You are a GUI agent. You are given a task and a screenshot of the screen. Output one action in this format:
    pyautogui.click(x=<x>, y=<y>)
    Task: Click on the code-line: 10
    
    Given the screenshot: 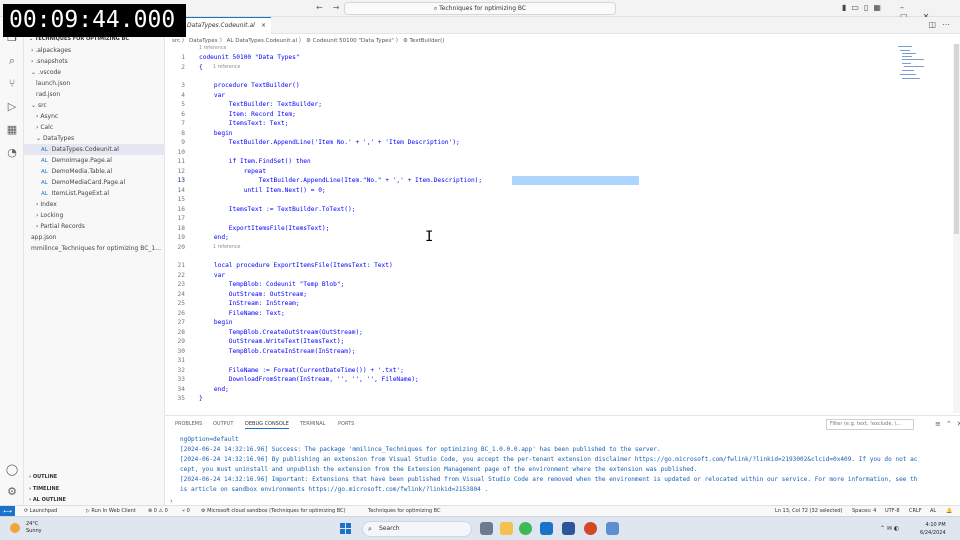 What is the action you would take?
    pyautogui.click(x=559, y=153)
    